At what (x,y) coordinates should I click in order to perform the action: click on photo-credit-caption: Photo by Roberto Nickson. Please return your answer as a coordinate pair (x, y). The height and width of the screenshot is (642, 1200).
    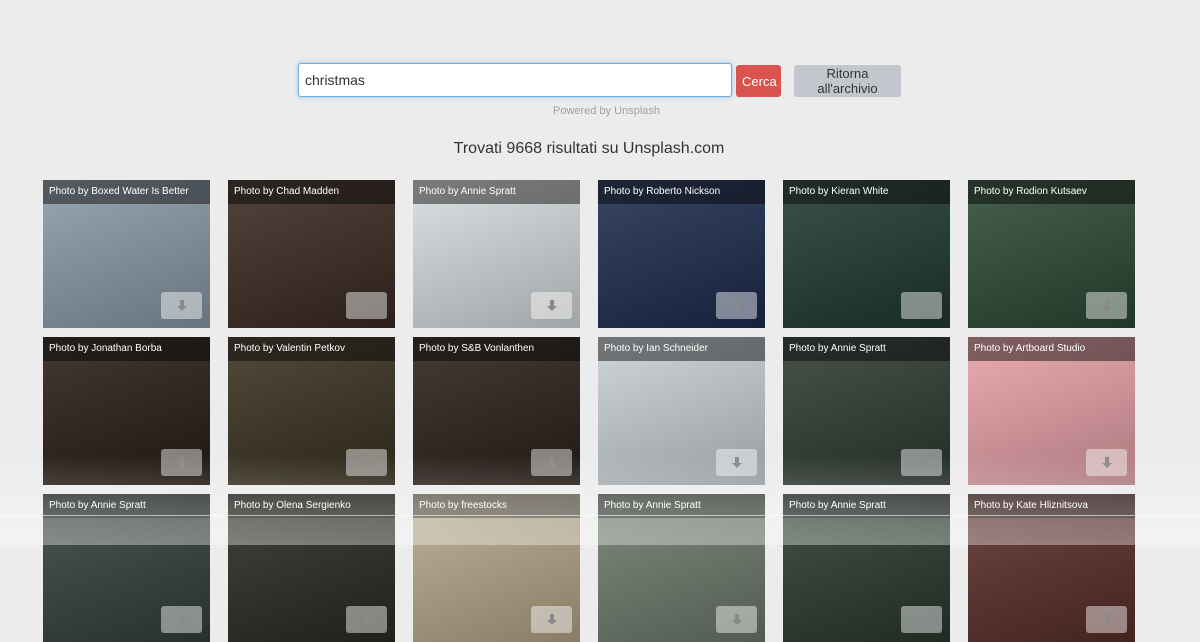
    Looking at the image, I should click on (681, 192).